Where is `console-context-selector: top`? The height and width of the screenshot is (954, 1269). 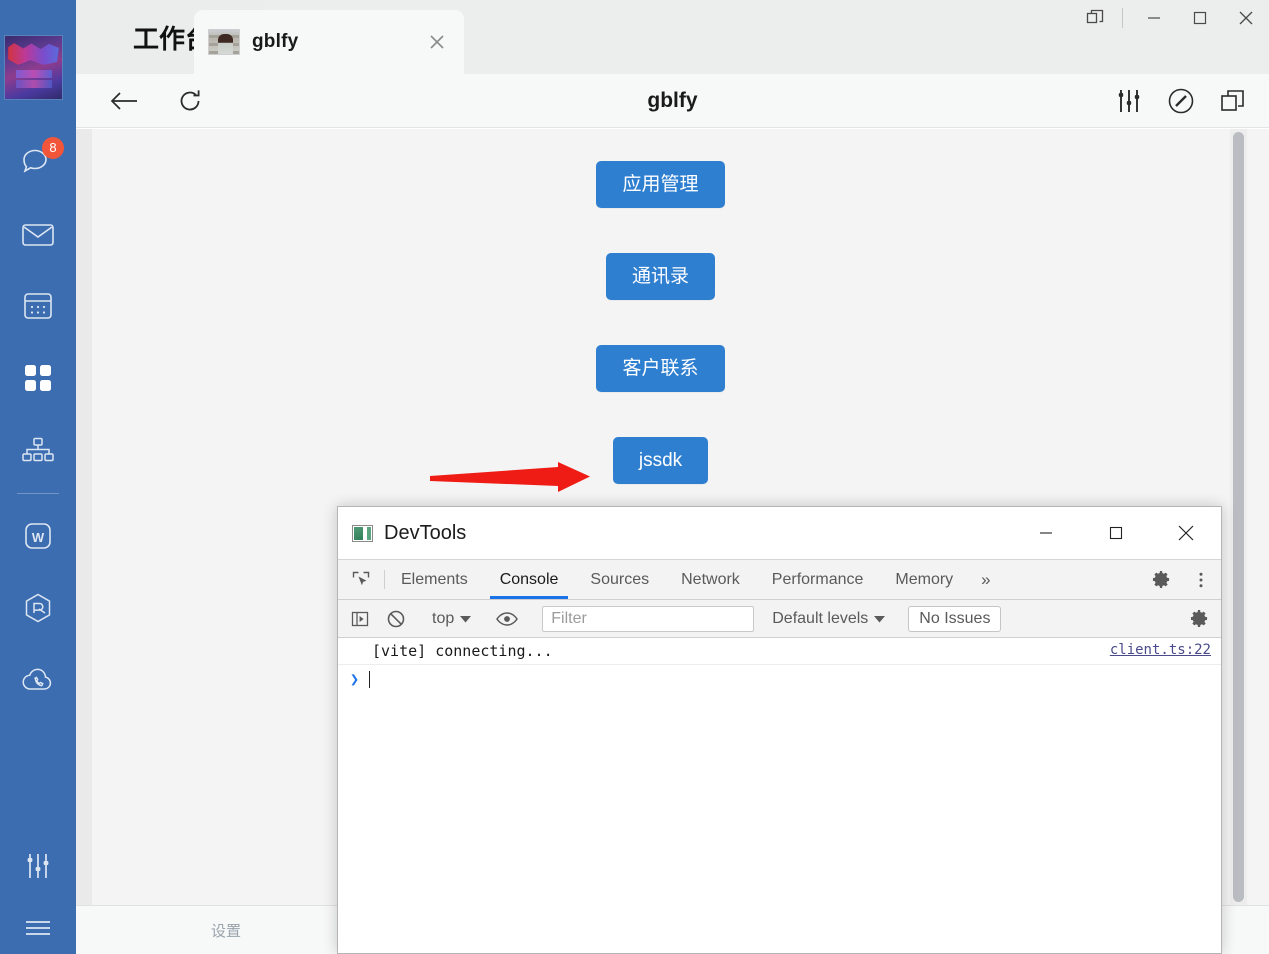 console-context-selector: top is located at coordinates (451, 619).